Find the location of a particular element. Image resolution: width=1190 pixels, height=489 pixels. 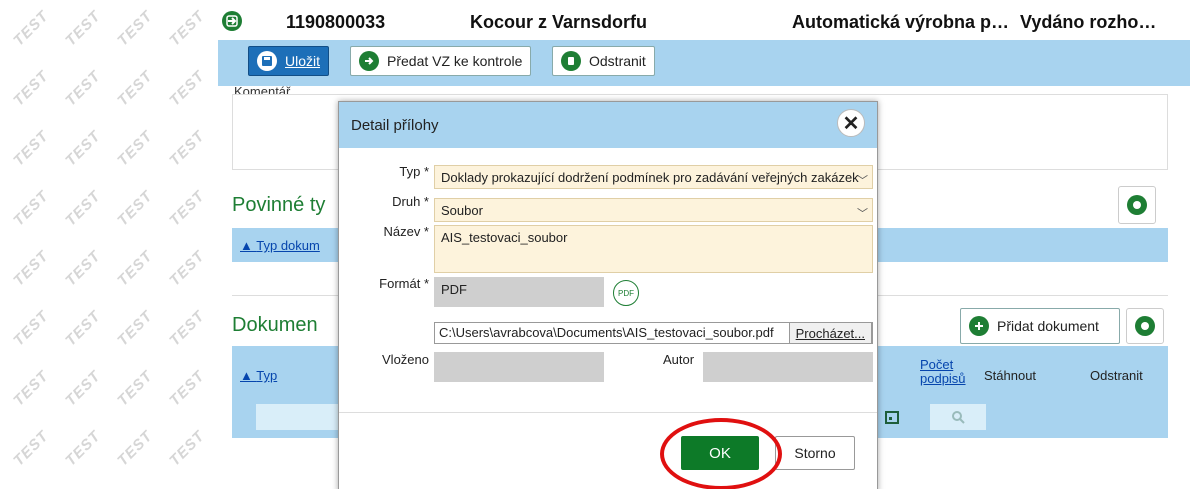

submit-label: Předat VZ ke kontrole is located at coordinates (455, 61).